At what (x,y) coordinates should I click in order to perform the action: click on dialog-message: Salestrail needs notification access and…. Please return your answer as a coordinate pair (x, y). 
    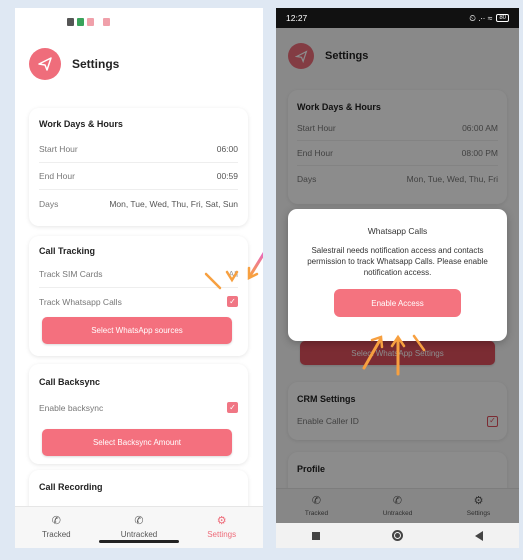
    Looking at the image, I should click on (397, 261).